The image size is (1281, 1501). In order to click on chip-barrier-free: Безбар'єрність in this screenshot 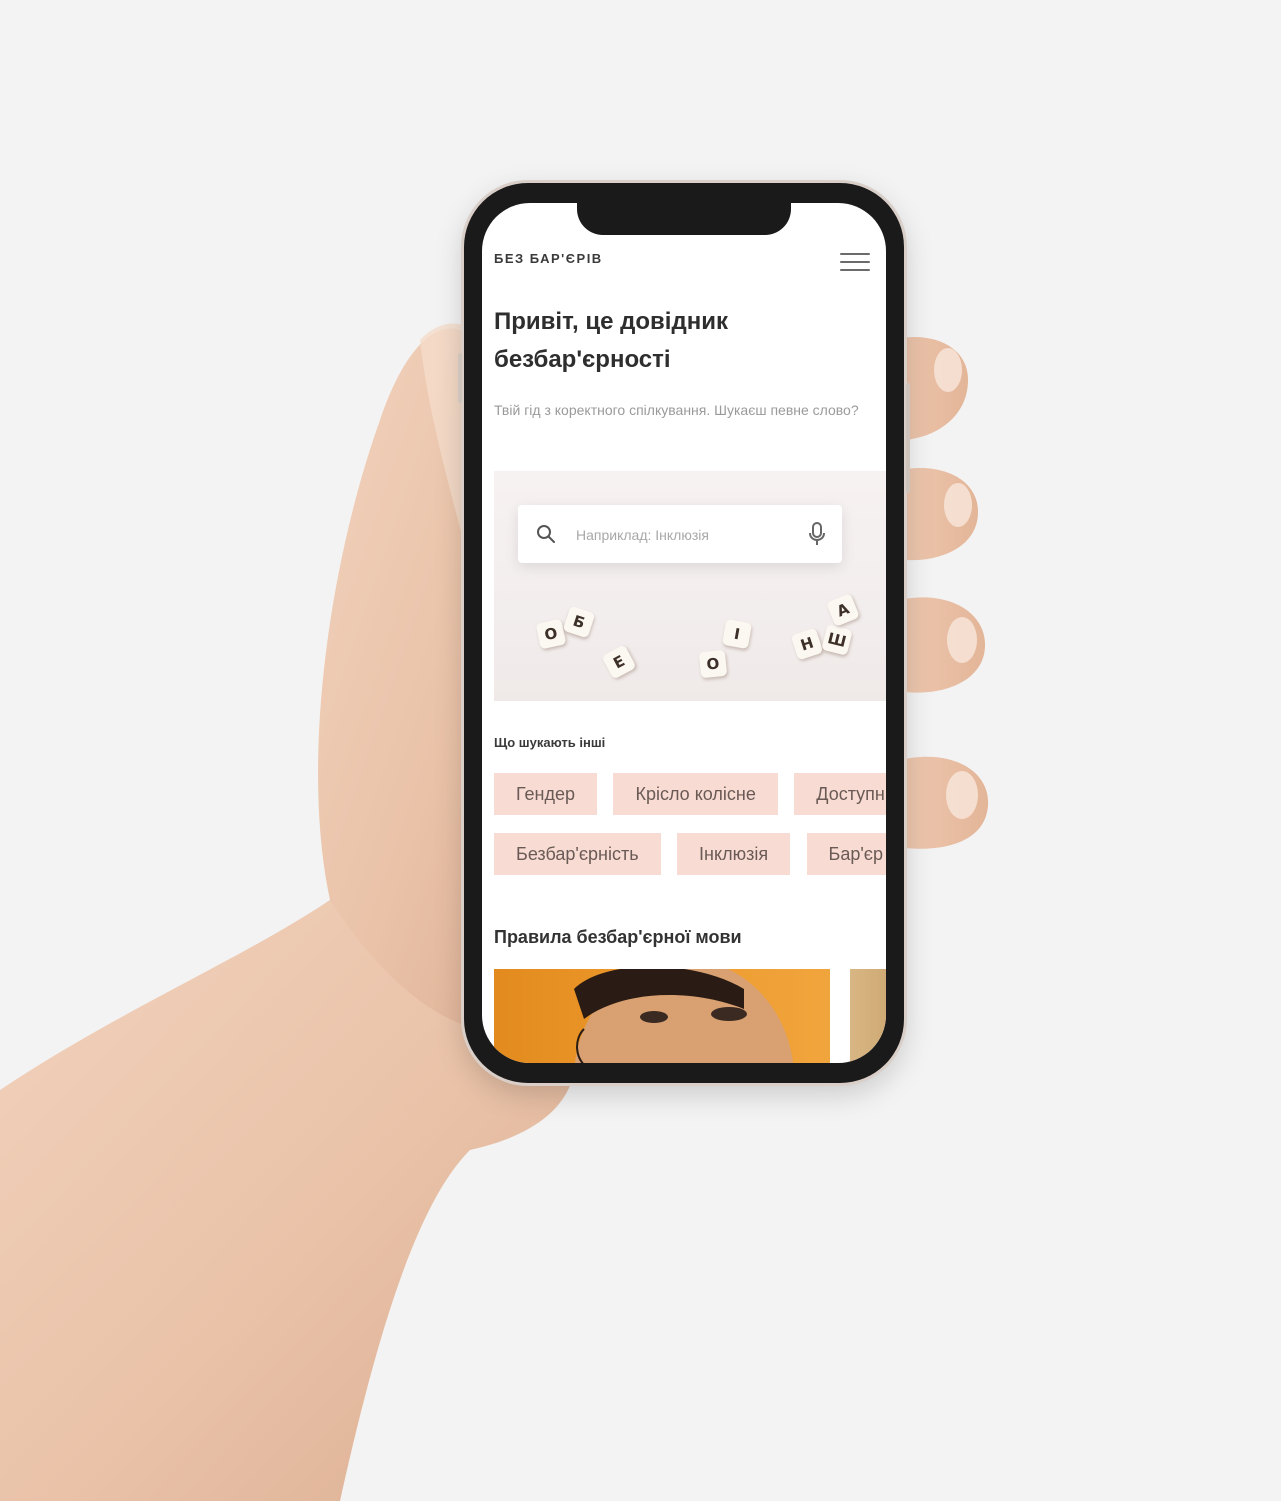, I will do `click(577, 854)`.